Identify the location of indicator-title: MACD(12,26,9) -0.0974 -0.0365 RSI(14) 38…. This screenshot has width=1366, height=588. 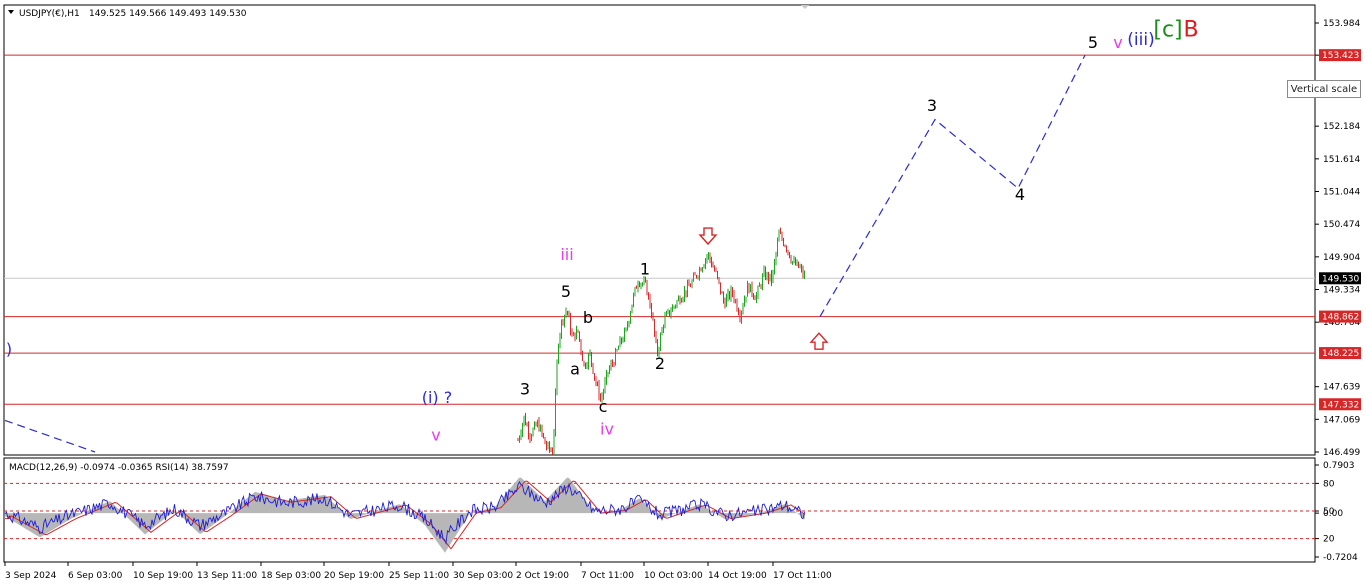
(119, 468).